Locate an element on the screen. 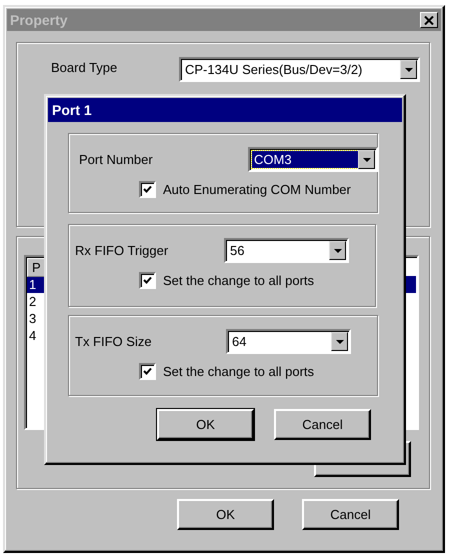 This screenshot has height=556, width=452. close-icon is located at coordinates (429, 20).